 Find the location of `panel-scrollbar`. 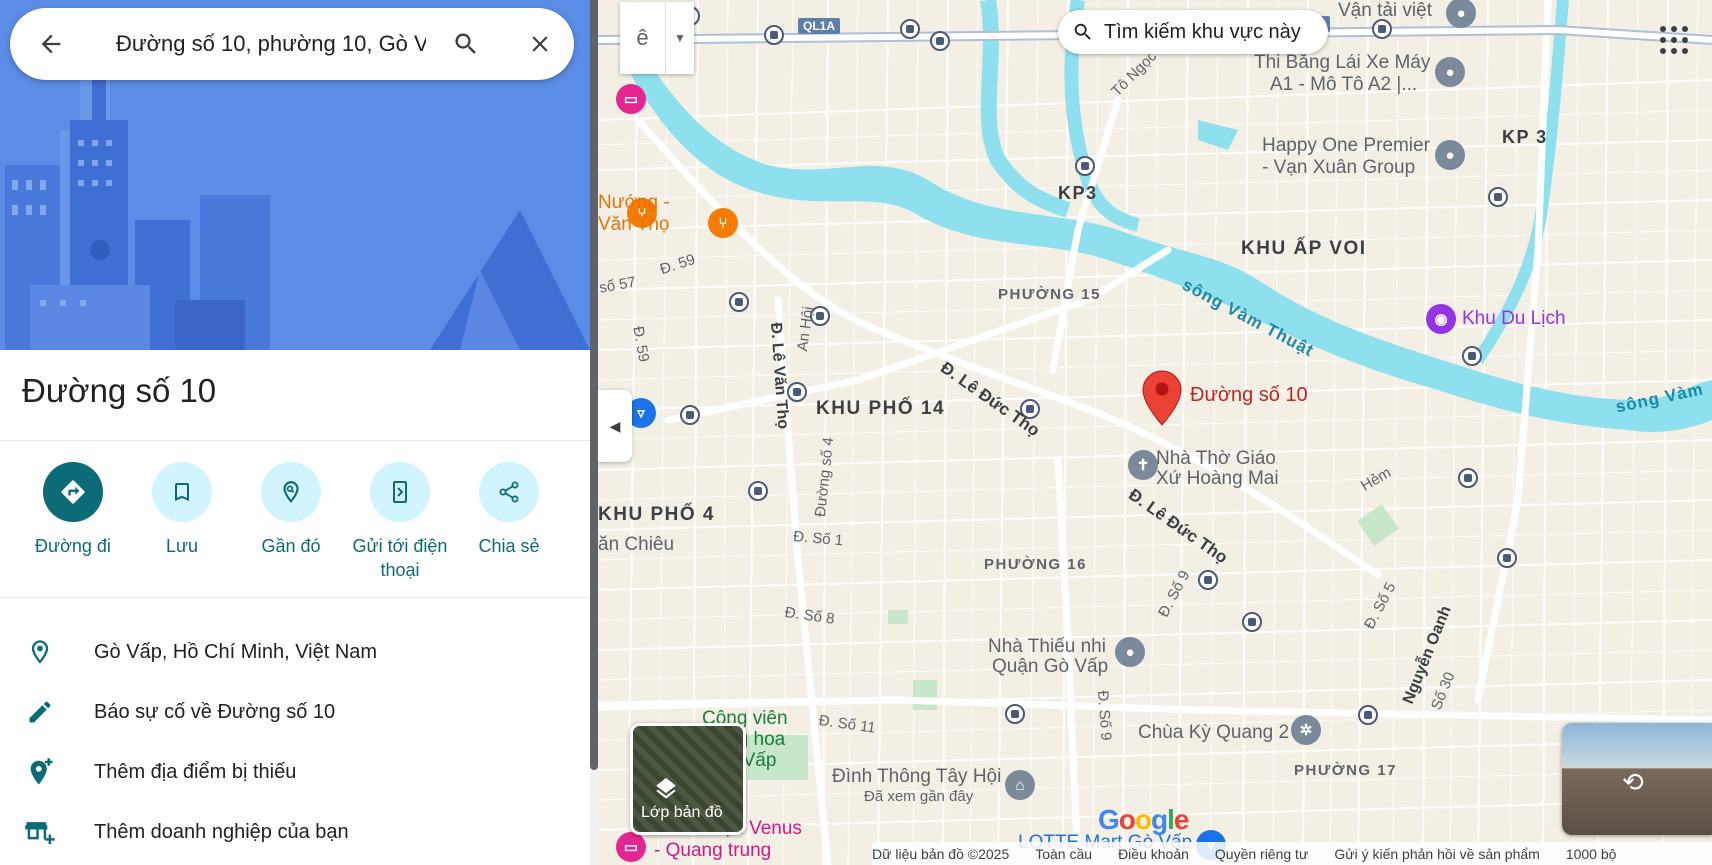

panel-scrollbar is located at coordinates (594, 432).